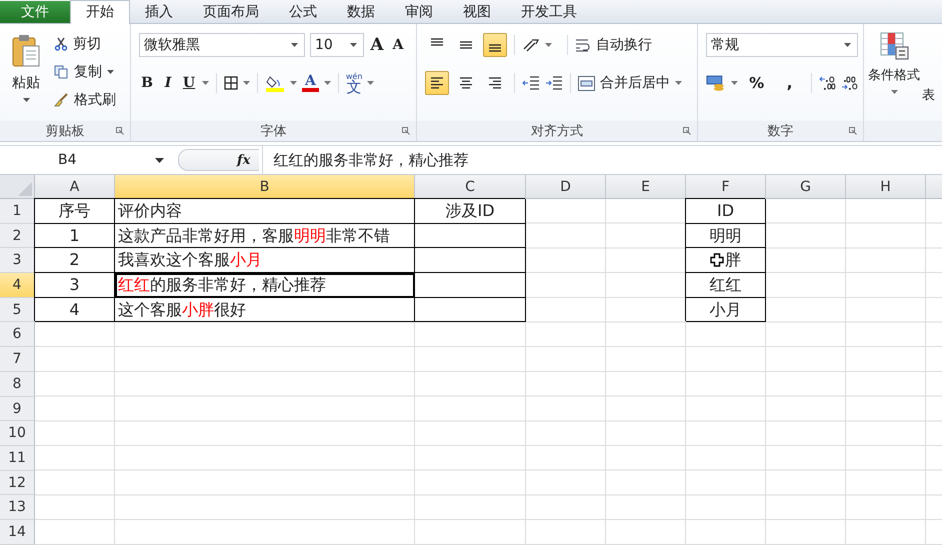 The width and height of the screenshot is (942, 545). What do you see at coordinates (726, 236) in the screenshot?
I see `table-cell: 明明` at bounding box center [726, 236].